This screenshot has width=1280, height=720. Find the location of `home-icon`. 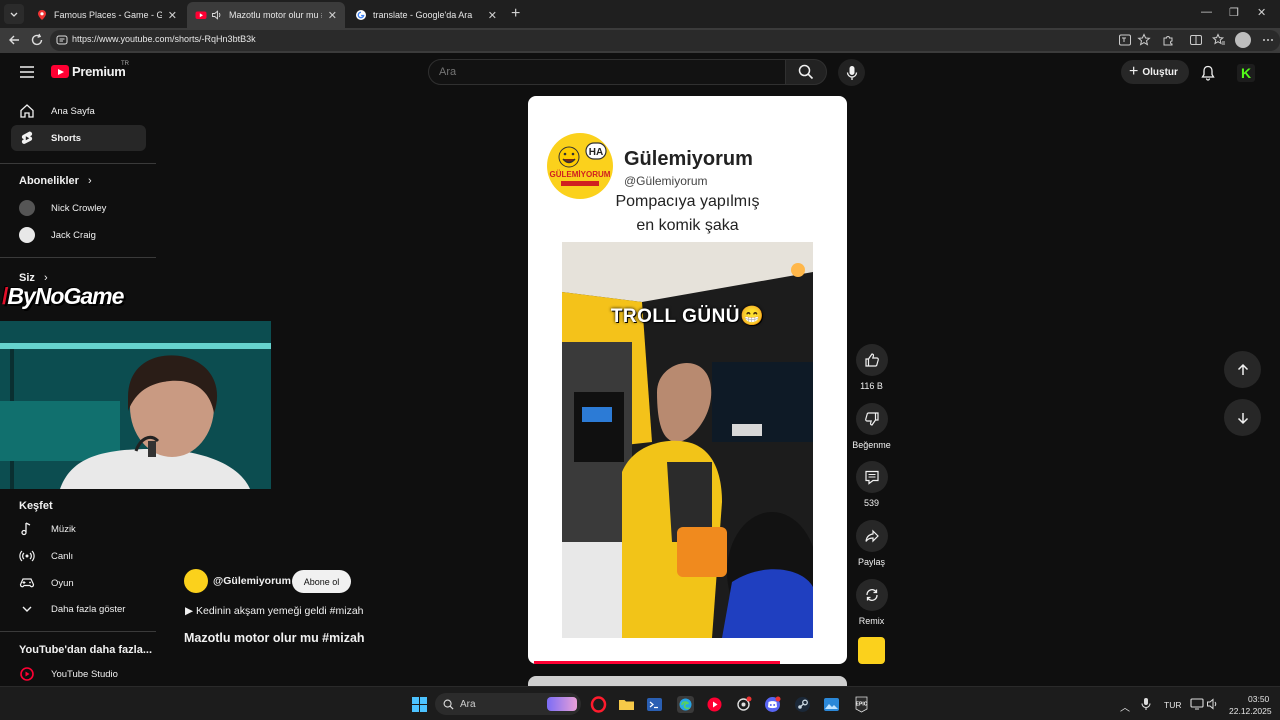

home-icon is located at coordinates (27, 111).